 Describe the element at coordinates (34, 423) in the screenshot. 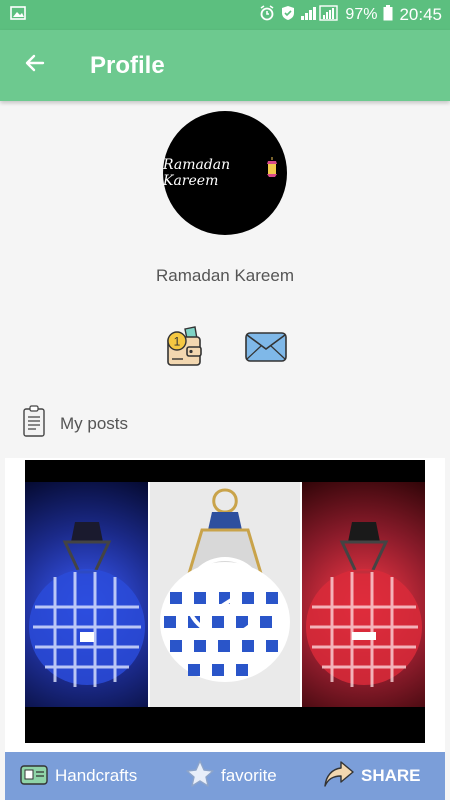

I see `clipboard-icon` at that location.